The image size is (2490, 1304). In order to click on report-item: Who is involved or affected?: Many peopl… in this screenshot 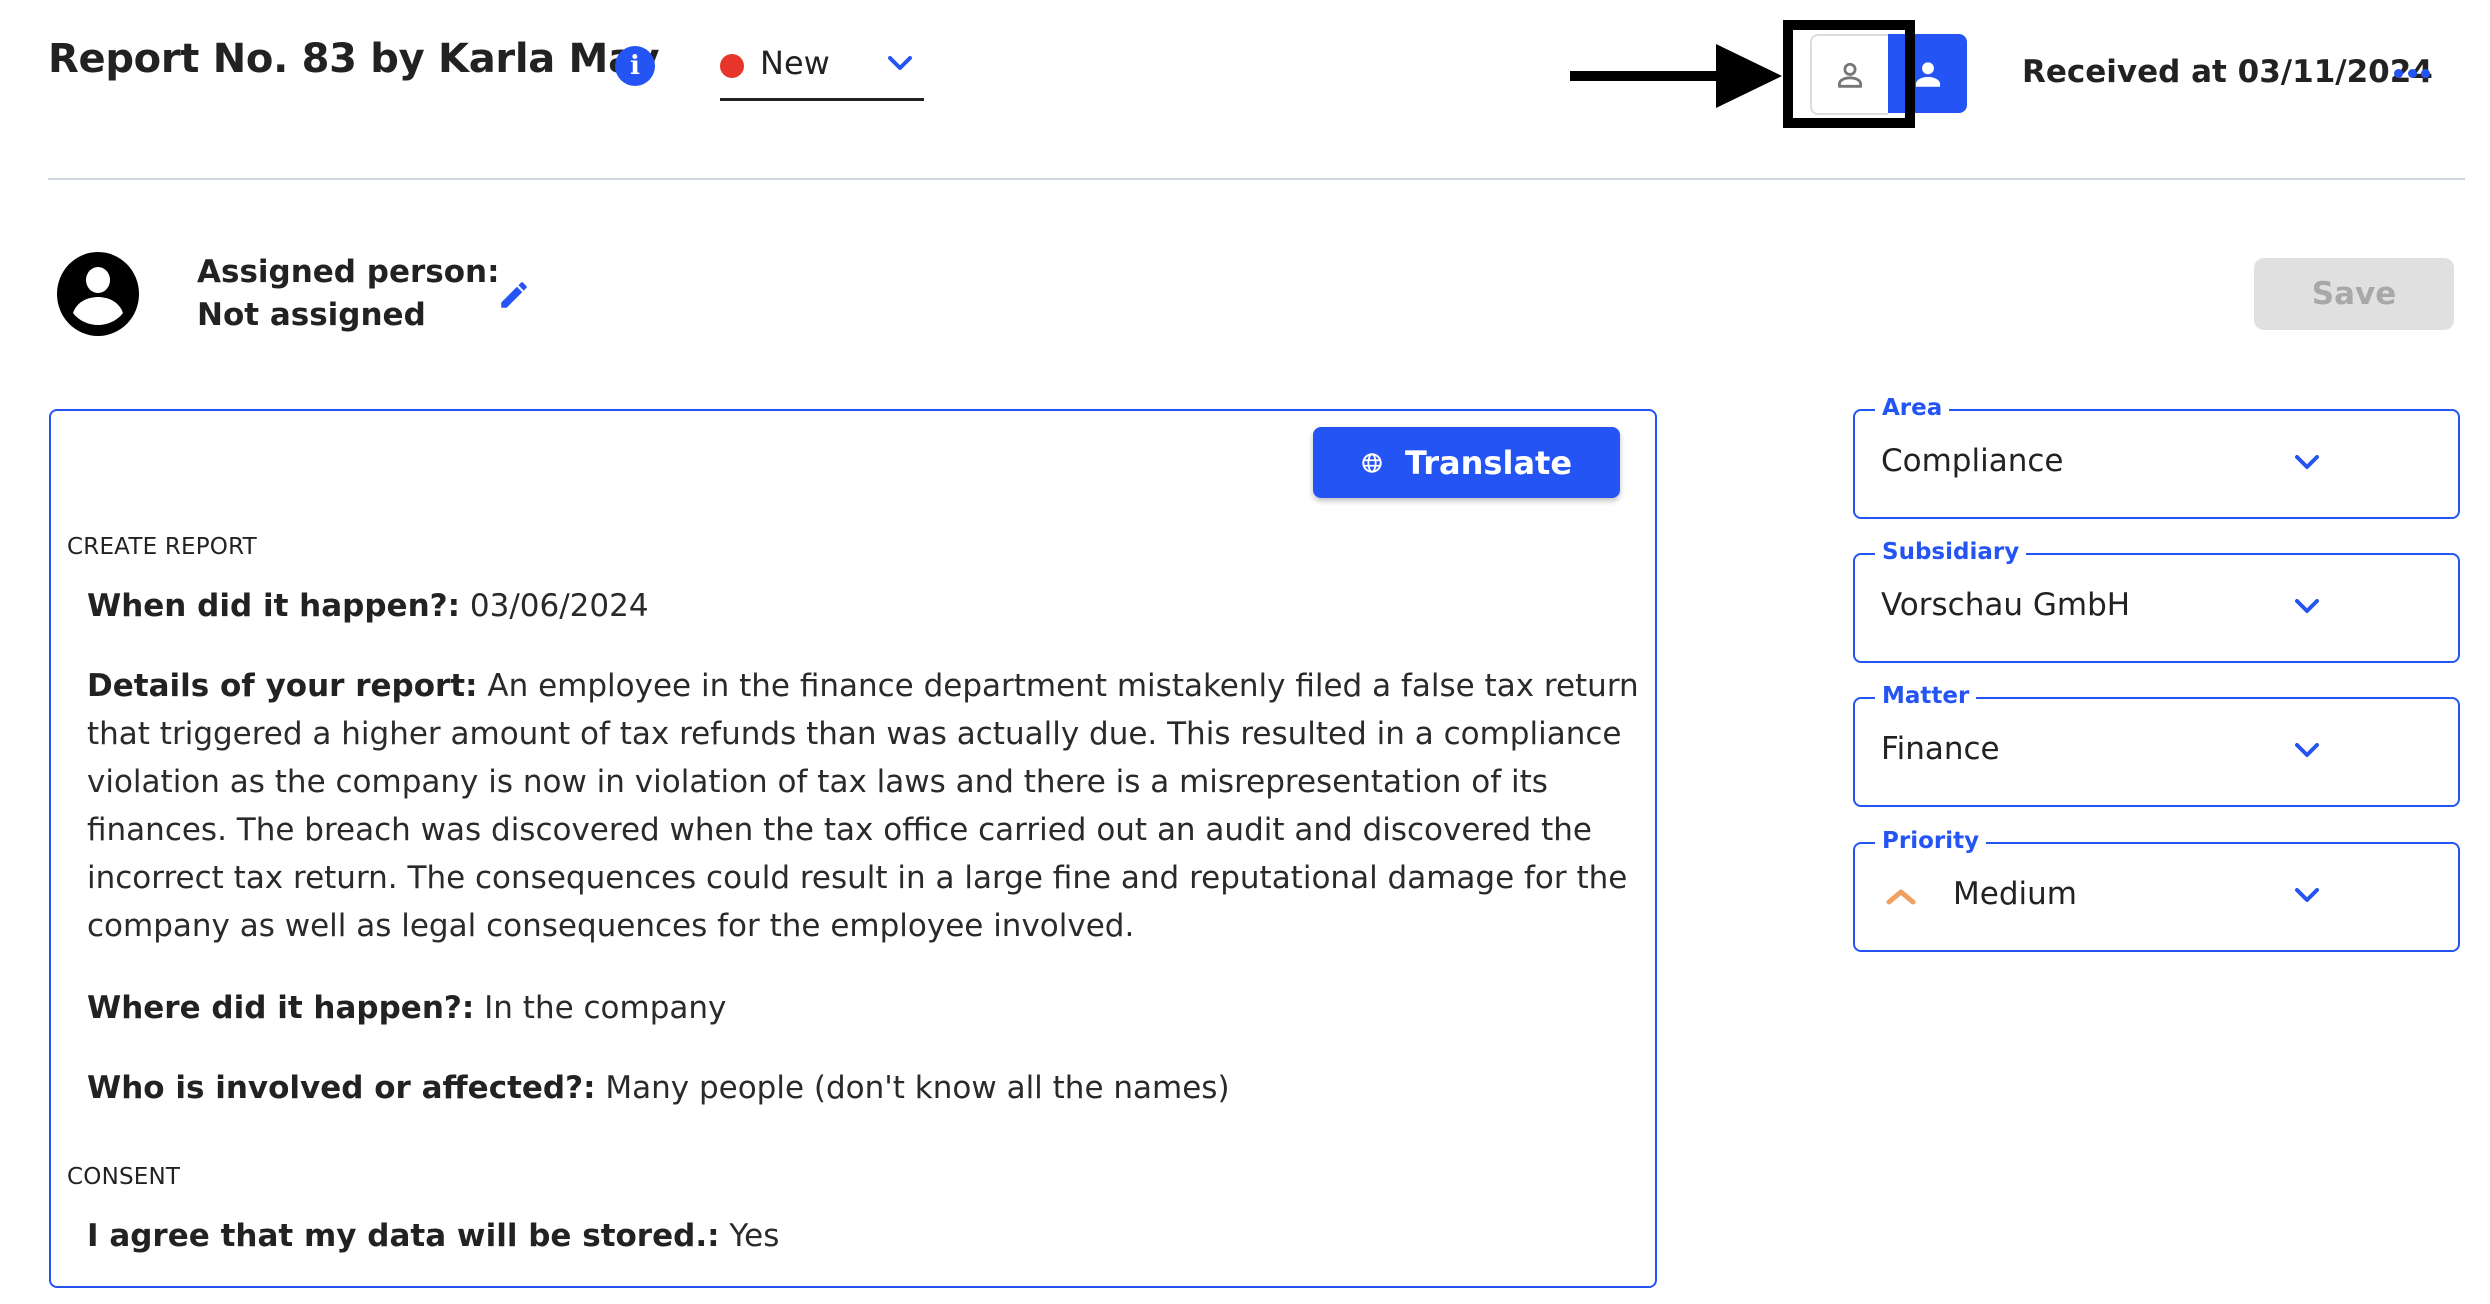, I will do `click(872, 1088)`.